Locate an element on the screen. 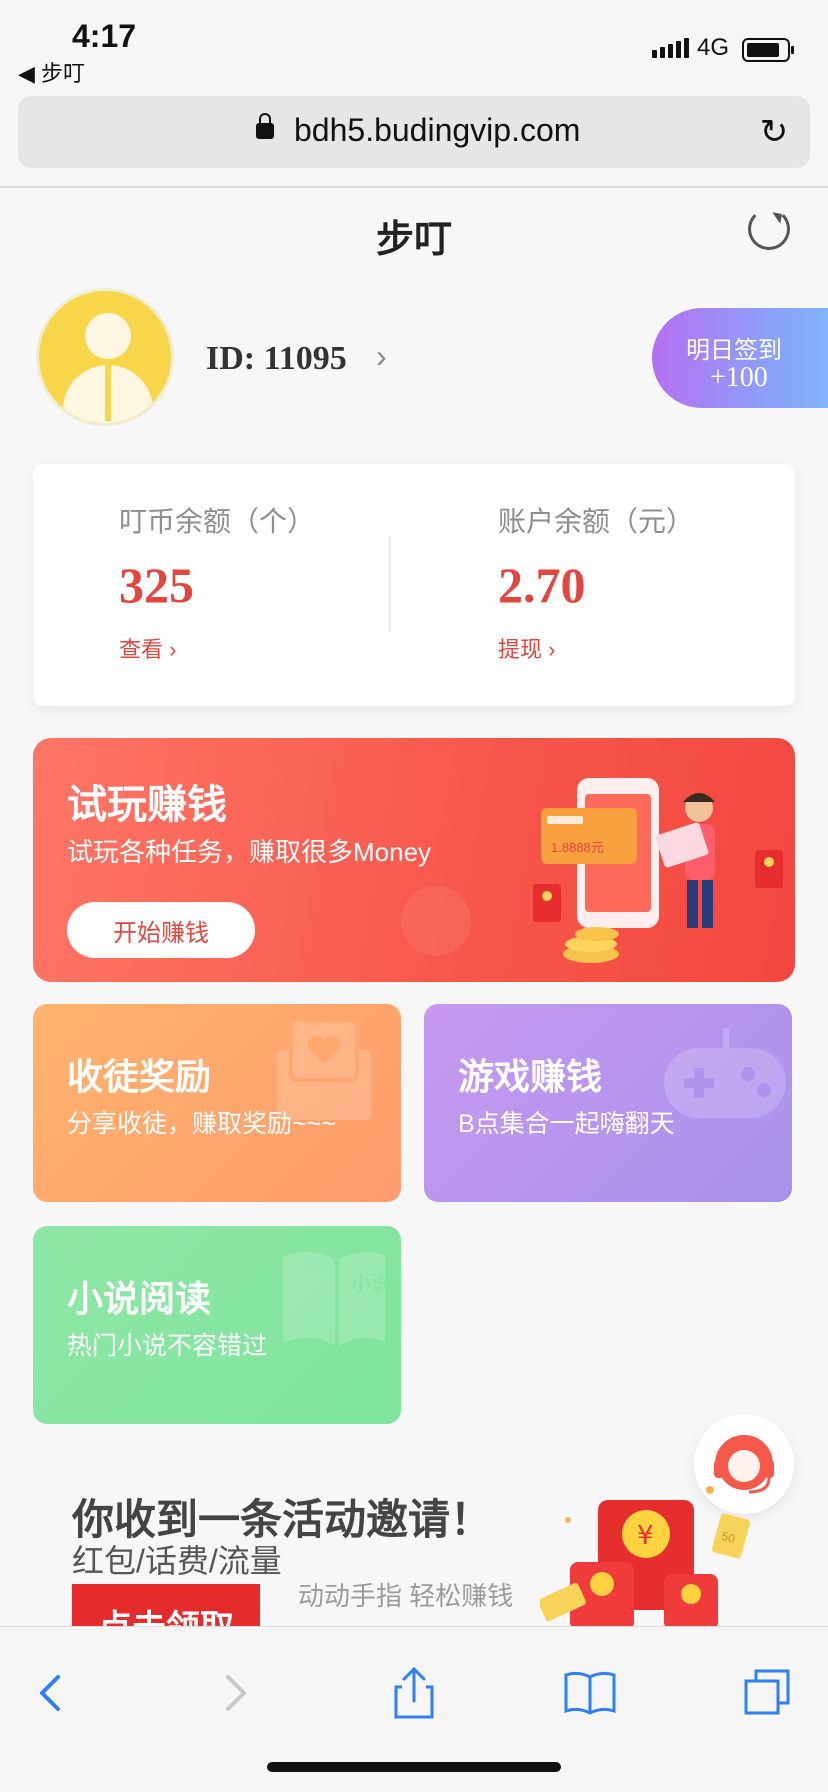 This screenshot has width=828, height=1792. address-bar: bdh5.budingvip.com ↻ is located at coordinates (414, 132).